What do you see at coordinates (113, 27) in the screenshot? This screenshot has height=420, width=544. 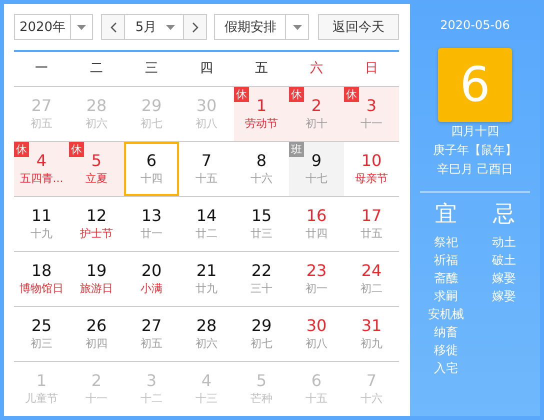 I see `previous-month-button` at bounding box center [113, 27].